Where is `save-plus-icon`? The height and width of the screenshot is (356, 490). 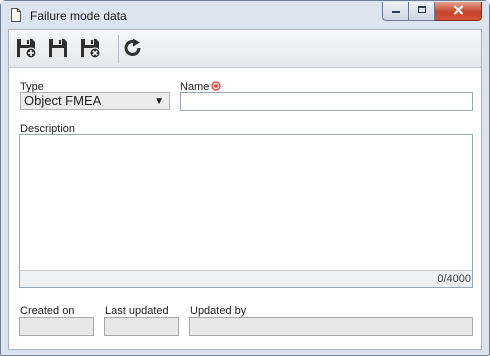 save-plus-icon is located at coordinates (26, 49).